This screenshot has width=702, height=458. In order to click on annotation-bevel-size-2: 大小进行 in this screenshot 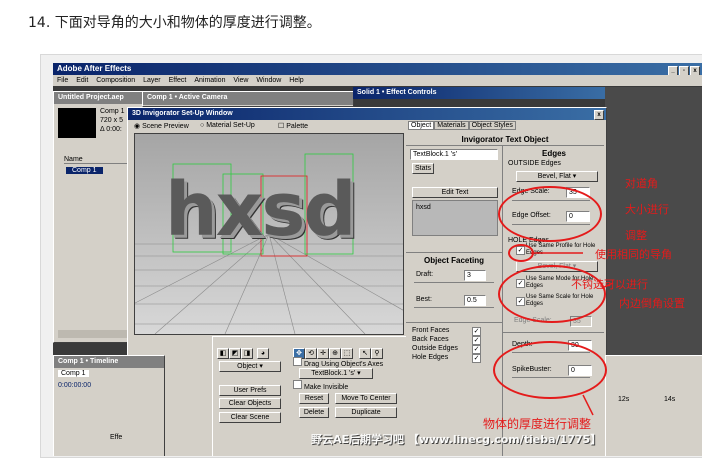, I will do `click(647, 209)`.